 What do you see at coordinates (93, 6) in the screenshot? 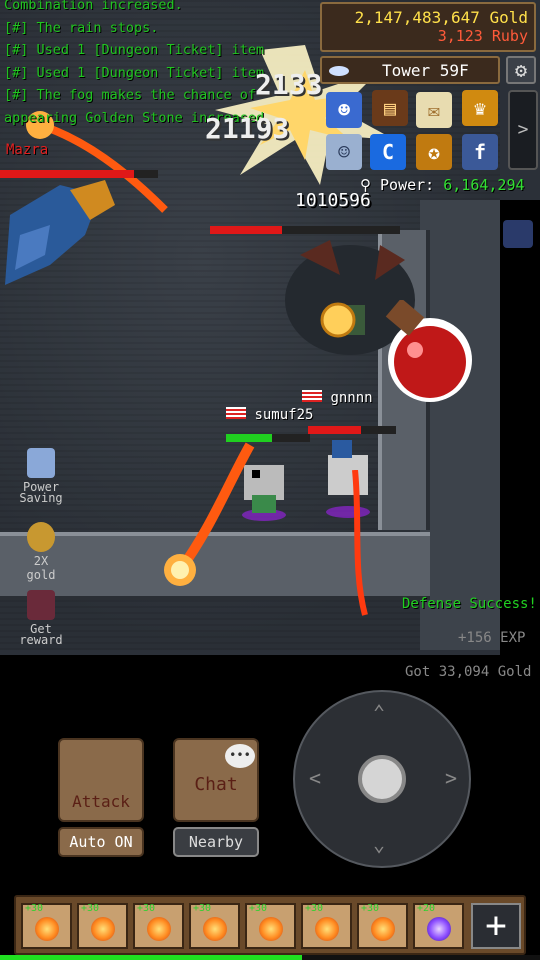
I see `chat-line: Combination increased.` at bounding box center [93, 6].